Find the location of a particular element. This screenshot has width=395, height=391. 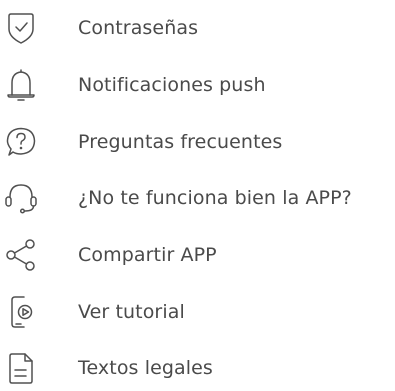

menu-item-app-support: ¿No te funciona bien la APP? is located at coordinates (197, 198).